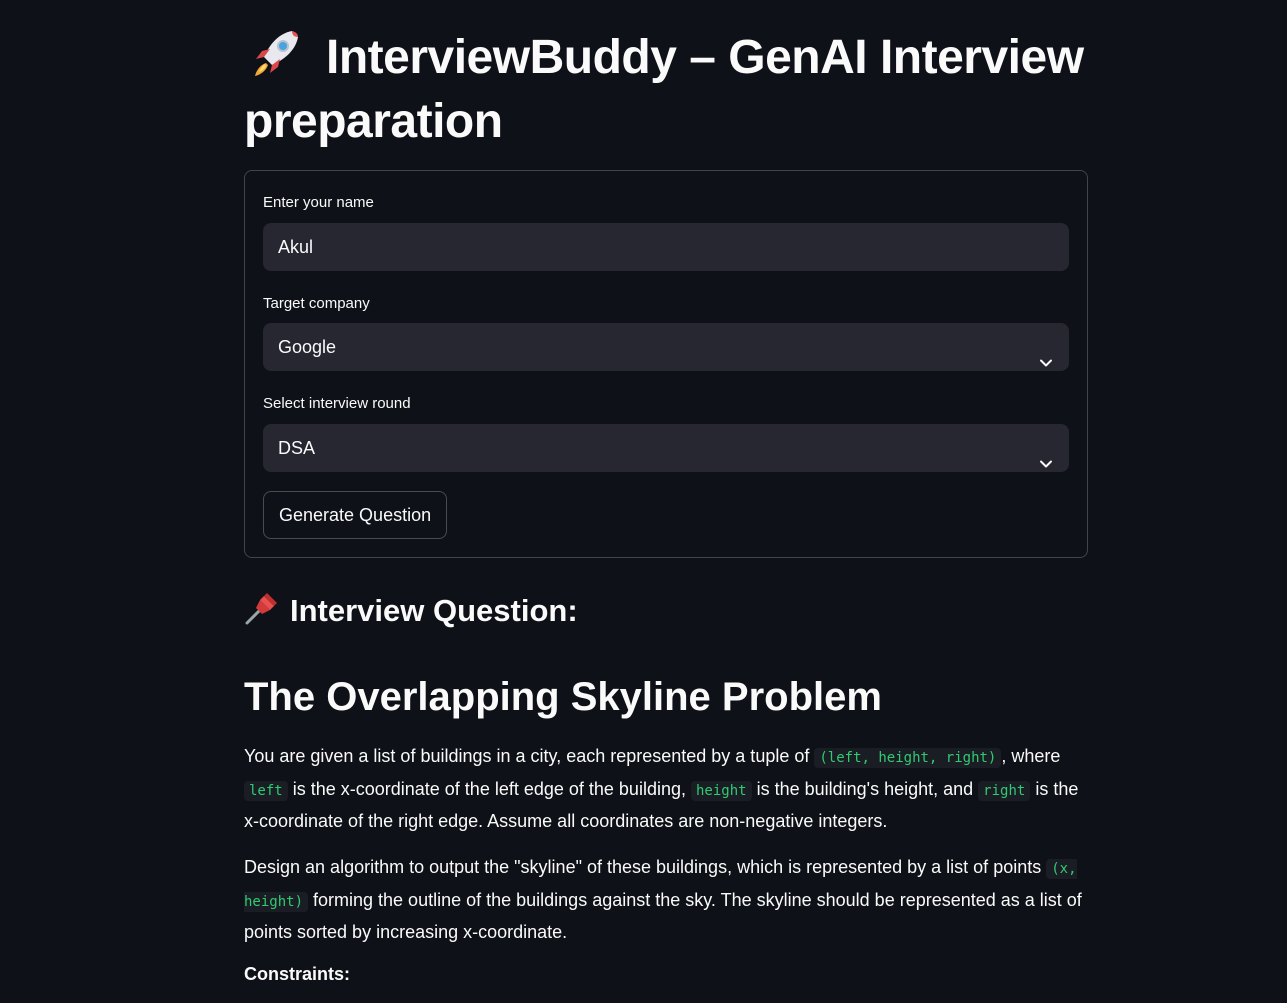  What do you see at coordinates (307, 347) in the screenshot?
I see `company-select-value: Google` at bounding box center [307, 347].